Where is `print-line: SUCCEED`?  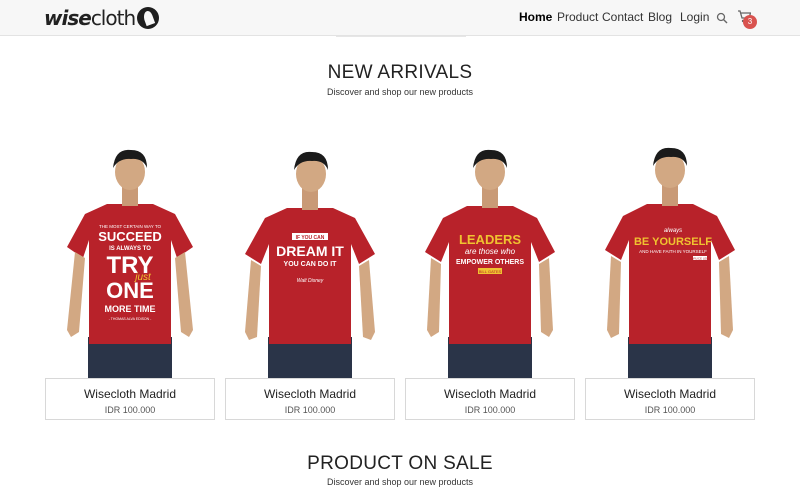
print-line: SUCCEED is located at coordinates (130, 236).